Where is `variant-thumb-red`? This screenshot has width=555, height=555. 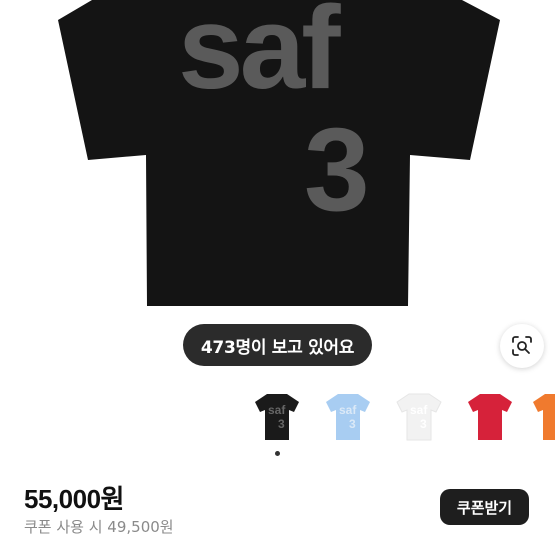 variant-thumb-red is located at coordinates (490, 416).